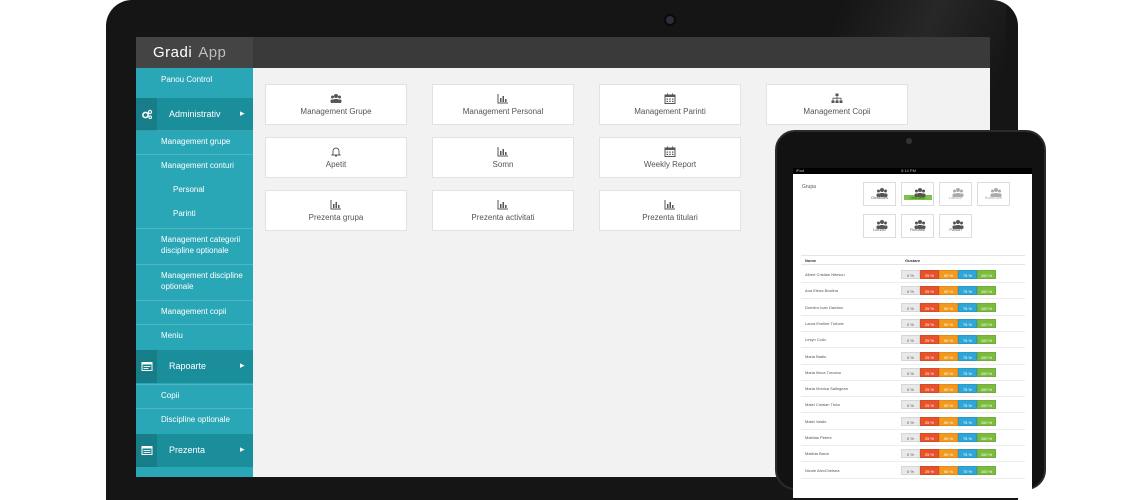 The width and height of the screenshot is (1125, 500). Describe the element at coordinates (194, 450) in the screenshot. I see `sidebar-item: Prezenta ▸` at that location.